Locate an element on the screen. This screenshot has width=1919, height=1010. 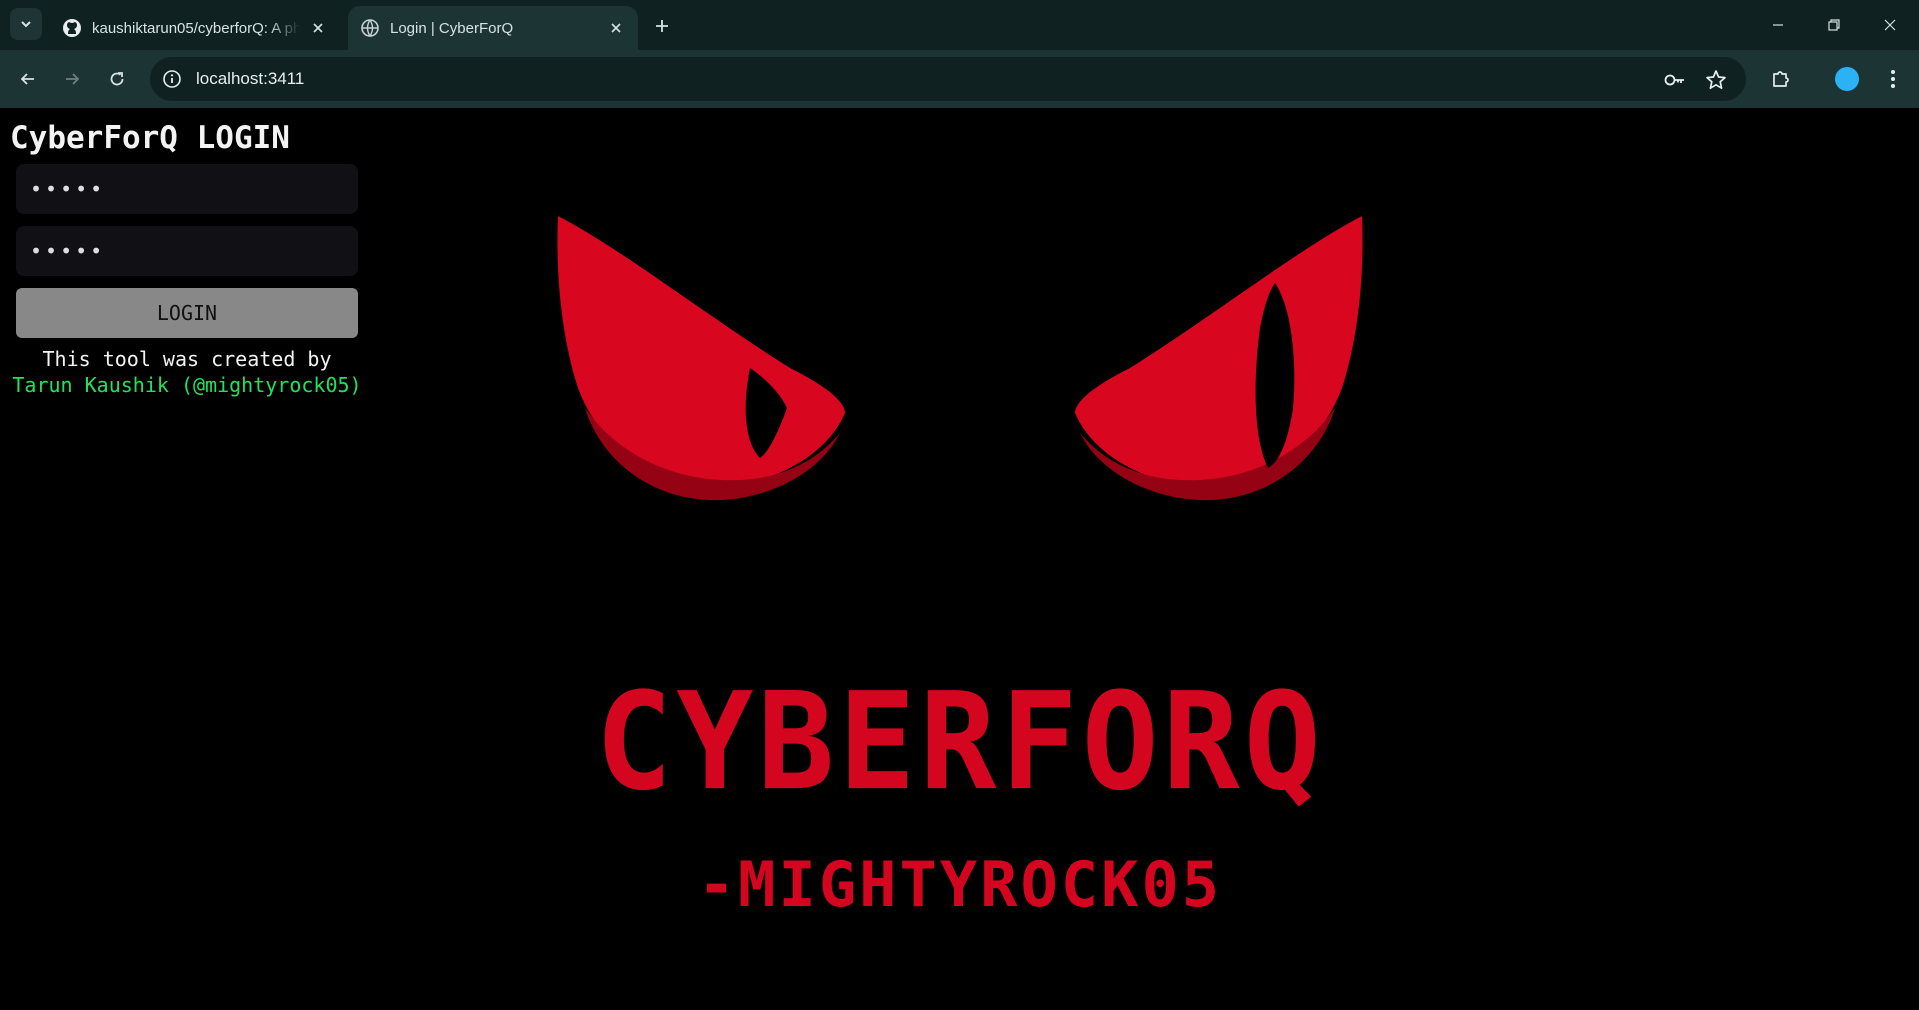
username-field is located at coordinates (187, 189).